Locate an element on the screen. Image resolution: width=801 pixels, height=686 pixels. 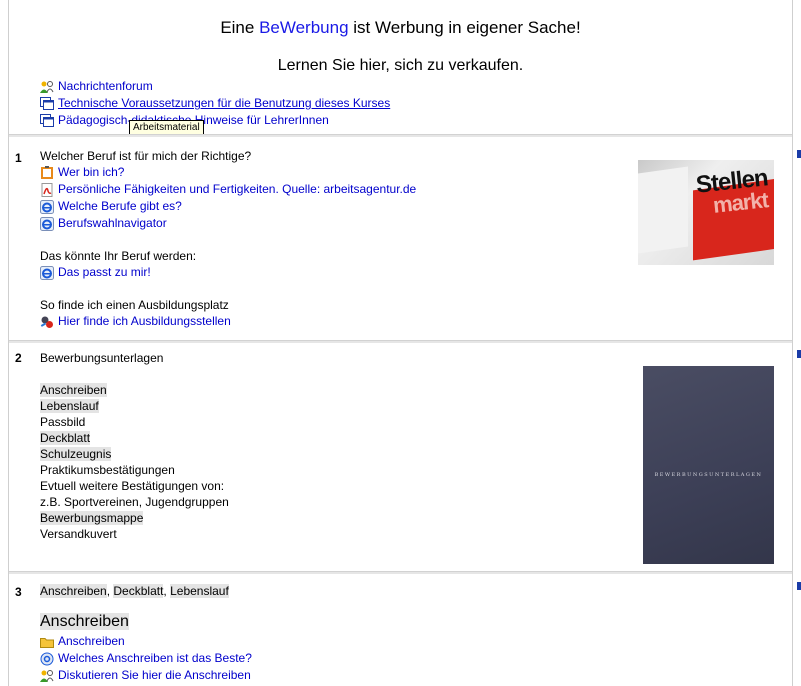
bewerbungsunterlagen-image: BEWERBUNGSUNTERLAGEN is located at coordinates (708, 465).